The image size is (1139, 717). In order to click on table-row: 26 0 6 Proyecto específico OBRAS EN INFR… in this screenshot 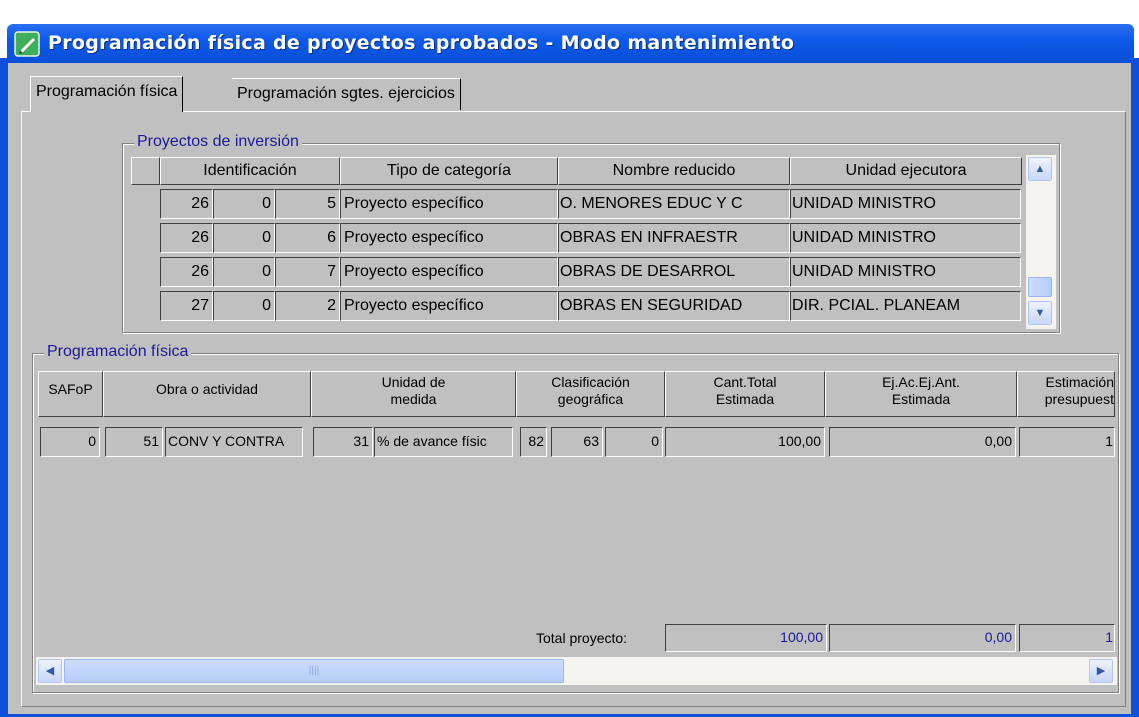, I will do `click(577, 239)`.